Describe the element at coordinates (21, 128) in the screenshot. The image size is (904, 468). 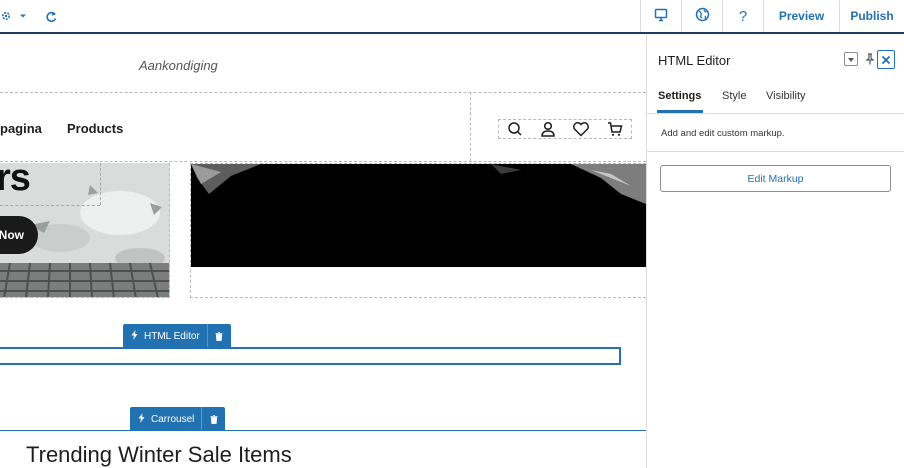
I see `nav-link-home: pagina` at that location.